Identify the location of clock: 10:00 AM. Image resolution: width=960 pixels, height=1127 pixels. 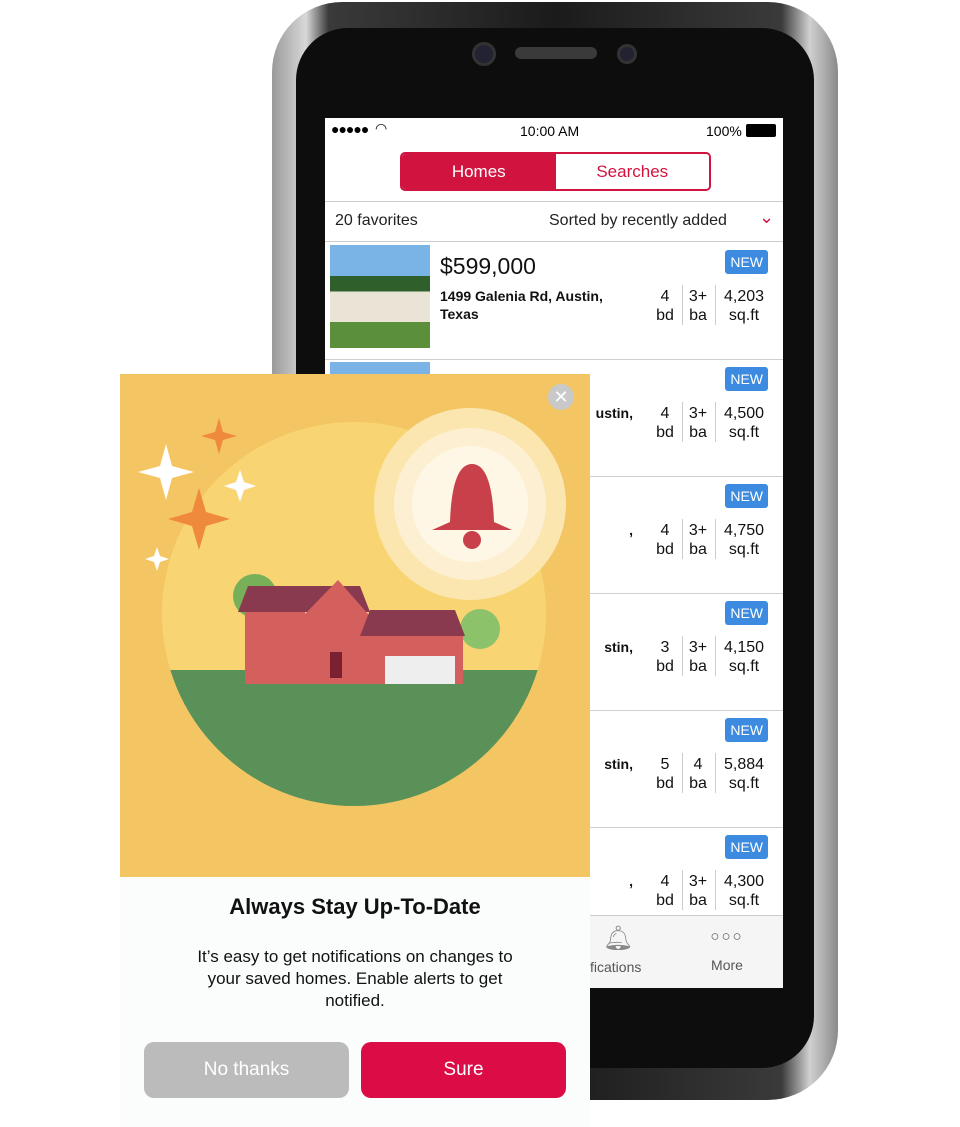
(550, 131).